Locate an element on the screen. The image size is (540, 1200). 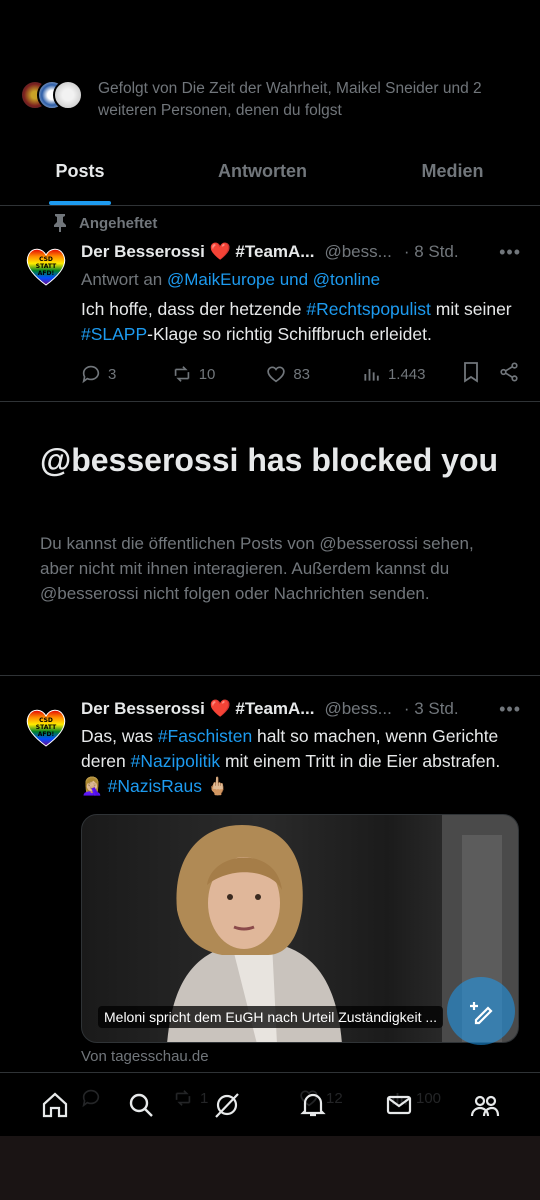
tweet-text-part: mit seiner is located at coordinates (471, 309).